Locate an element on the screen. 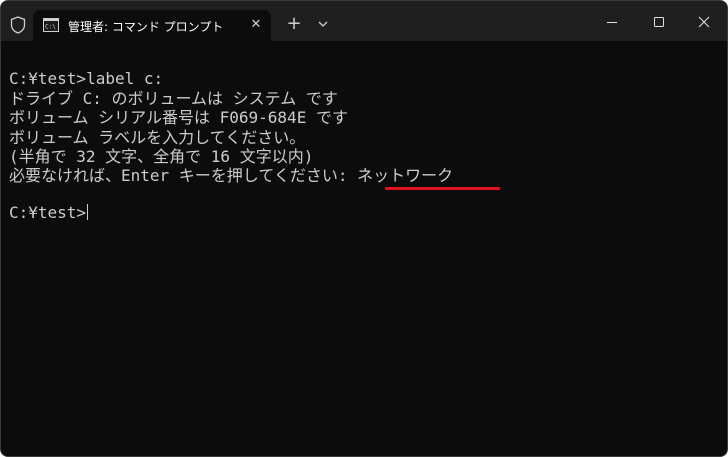 The height and width of the screenshot is (457, 728). chevron-down-icon is located at coordinates (323, 24).